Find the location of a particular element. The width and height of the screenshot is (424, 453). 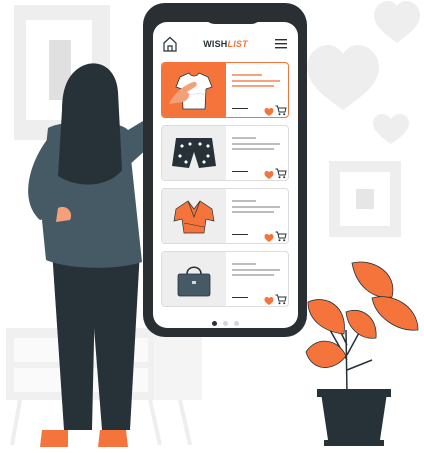

wishlist-item-shorts is located at coordinates (225, 153).